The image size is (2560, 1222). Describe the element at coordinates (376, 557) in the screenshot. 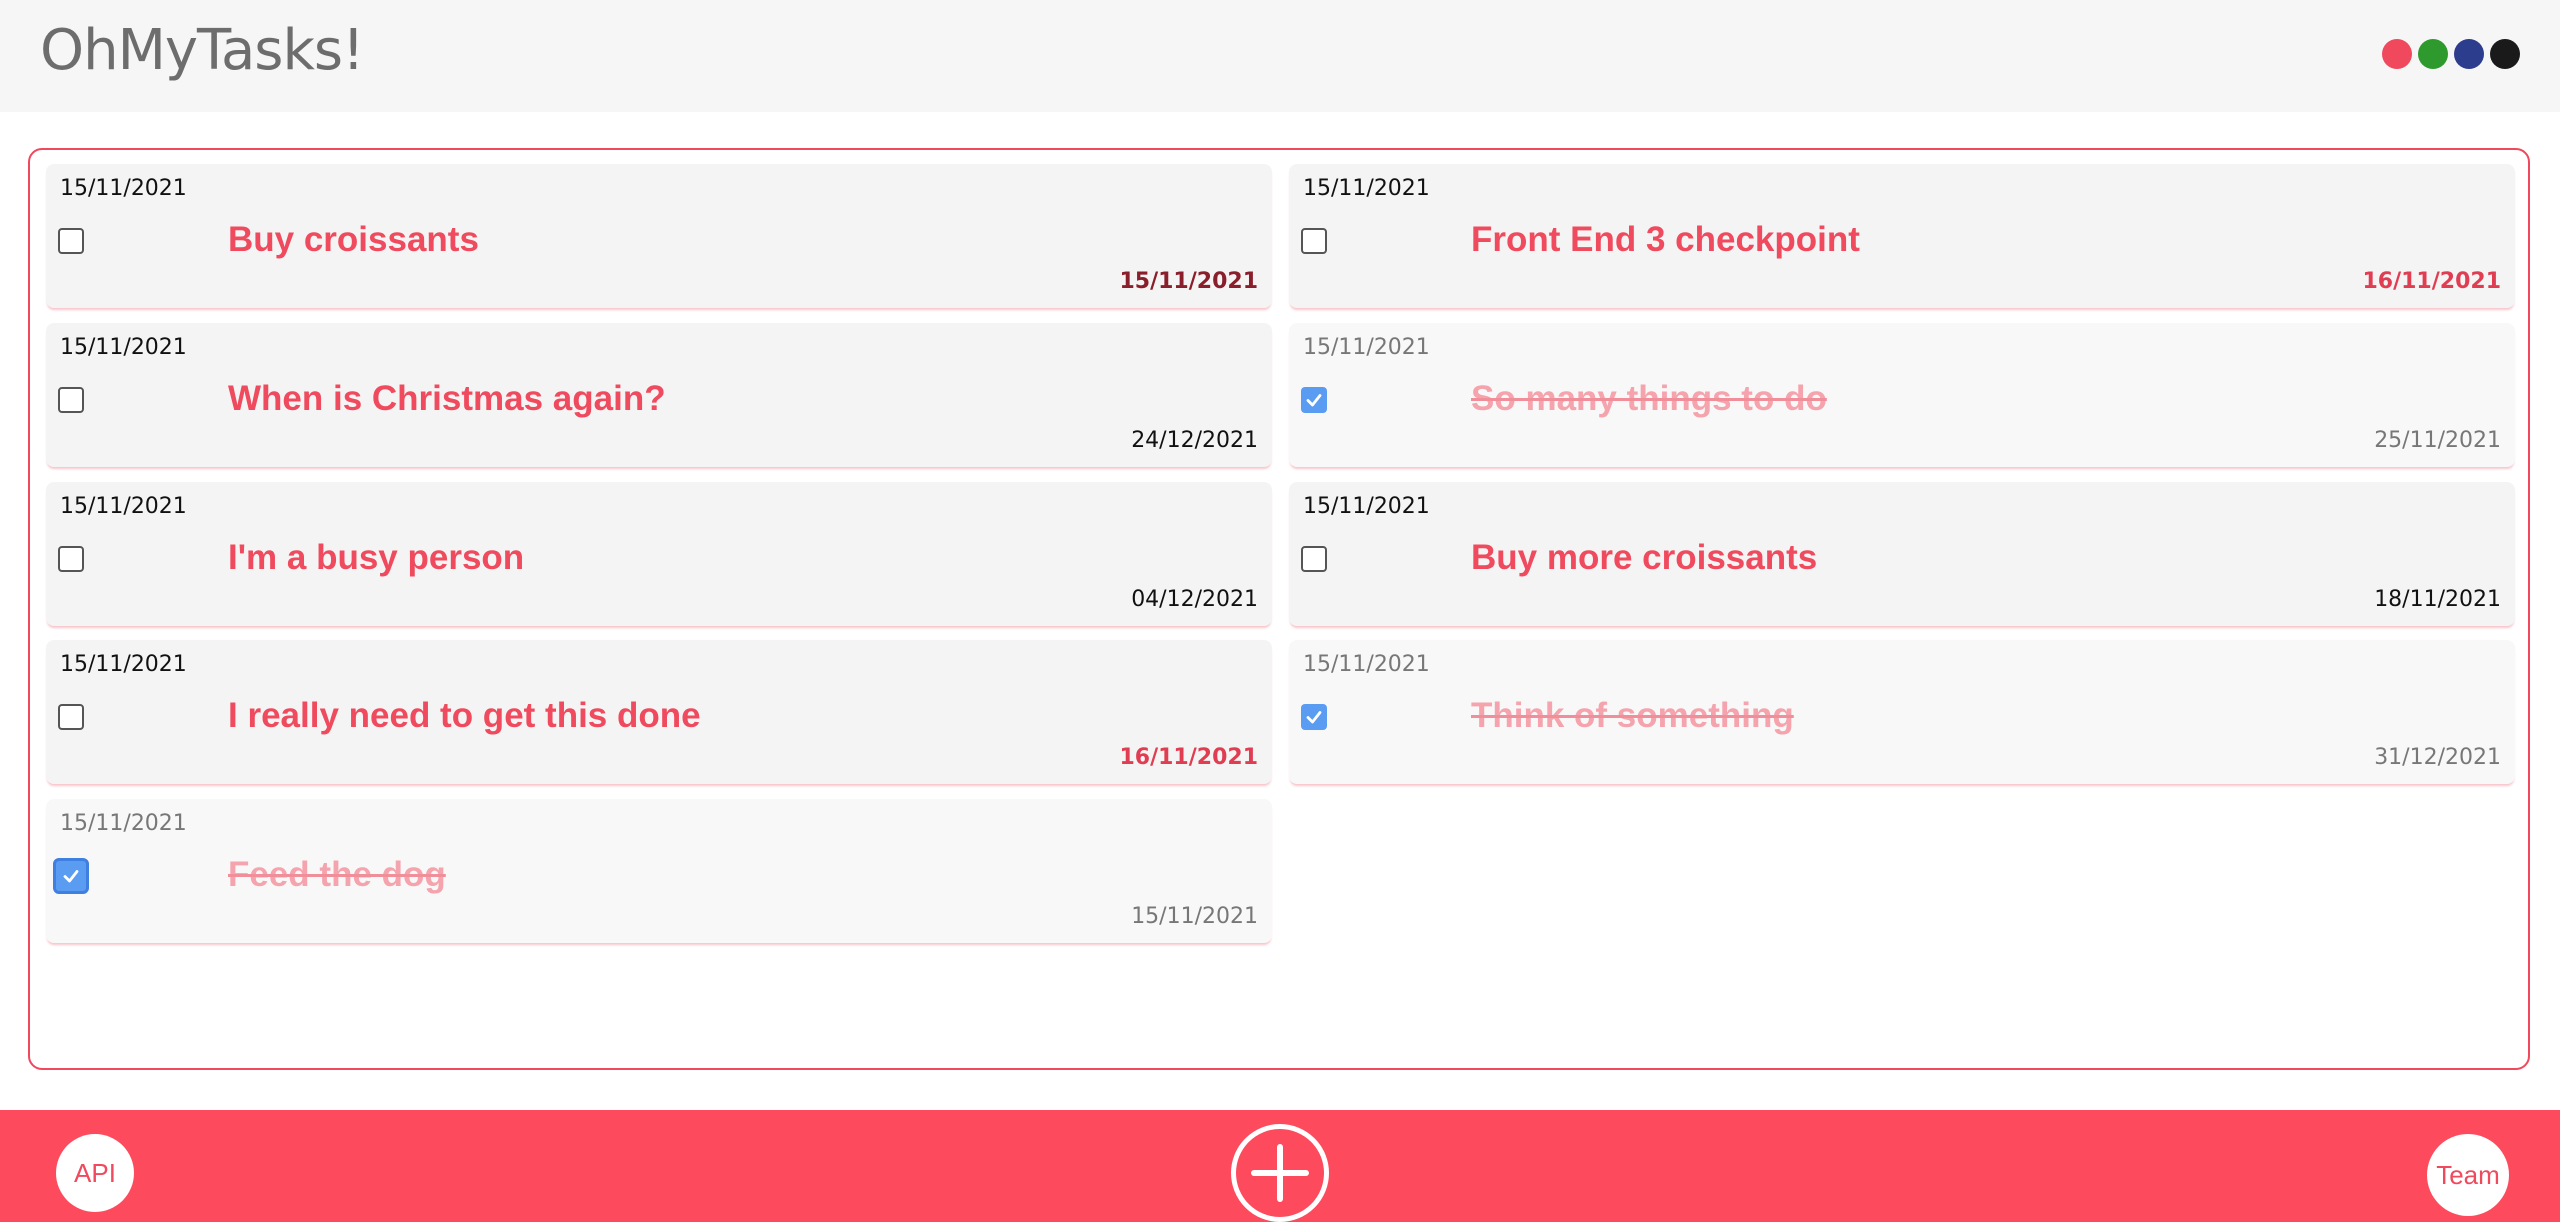

I see `task-title: I'm a busy person` at that location.